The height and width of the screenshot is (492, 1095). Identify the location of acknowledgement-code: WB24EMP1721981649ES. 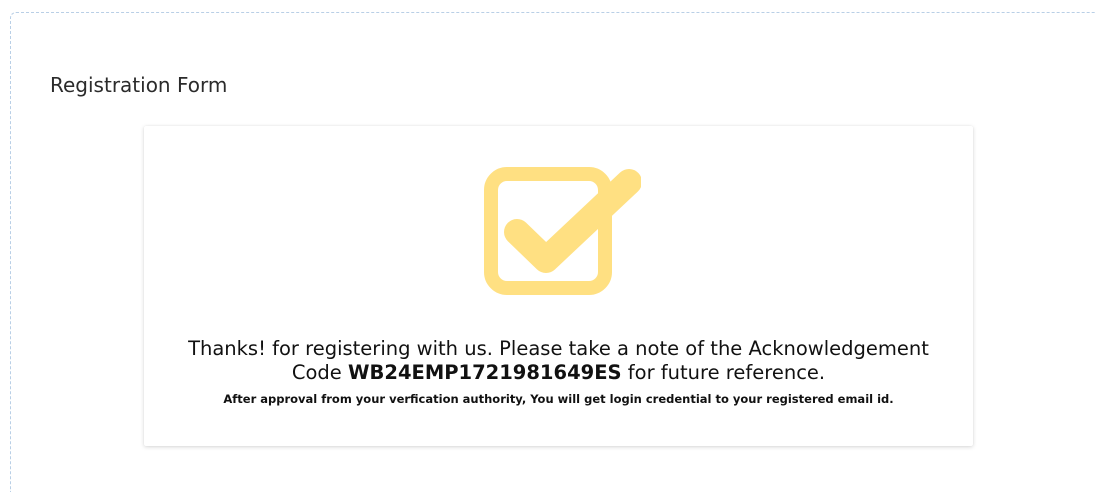
(485, 372).